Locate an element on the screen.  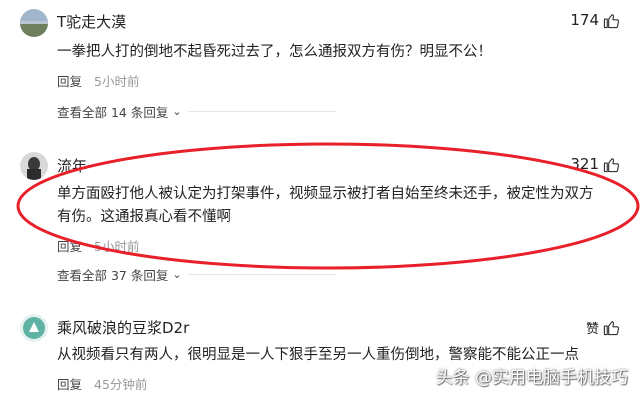
view-all-replies: 查看全部 37 条回复 ⌄ is located at coordinates (196, 274).